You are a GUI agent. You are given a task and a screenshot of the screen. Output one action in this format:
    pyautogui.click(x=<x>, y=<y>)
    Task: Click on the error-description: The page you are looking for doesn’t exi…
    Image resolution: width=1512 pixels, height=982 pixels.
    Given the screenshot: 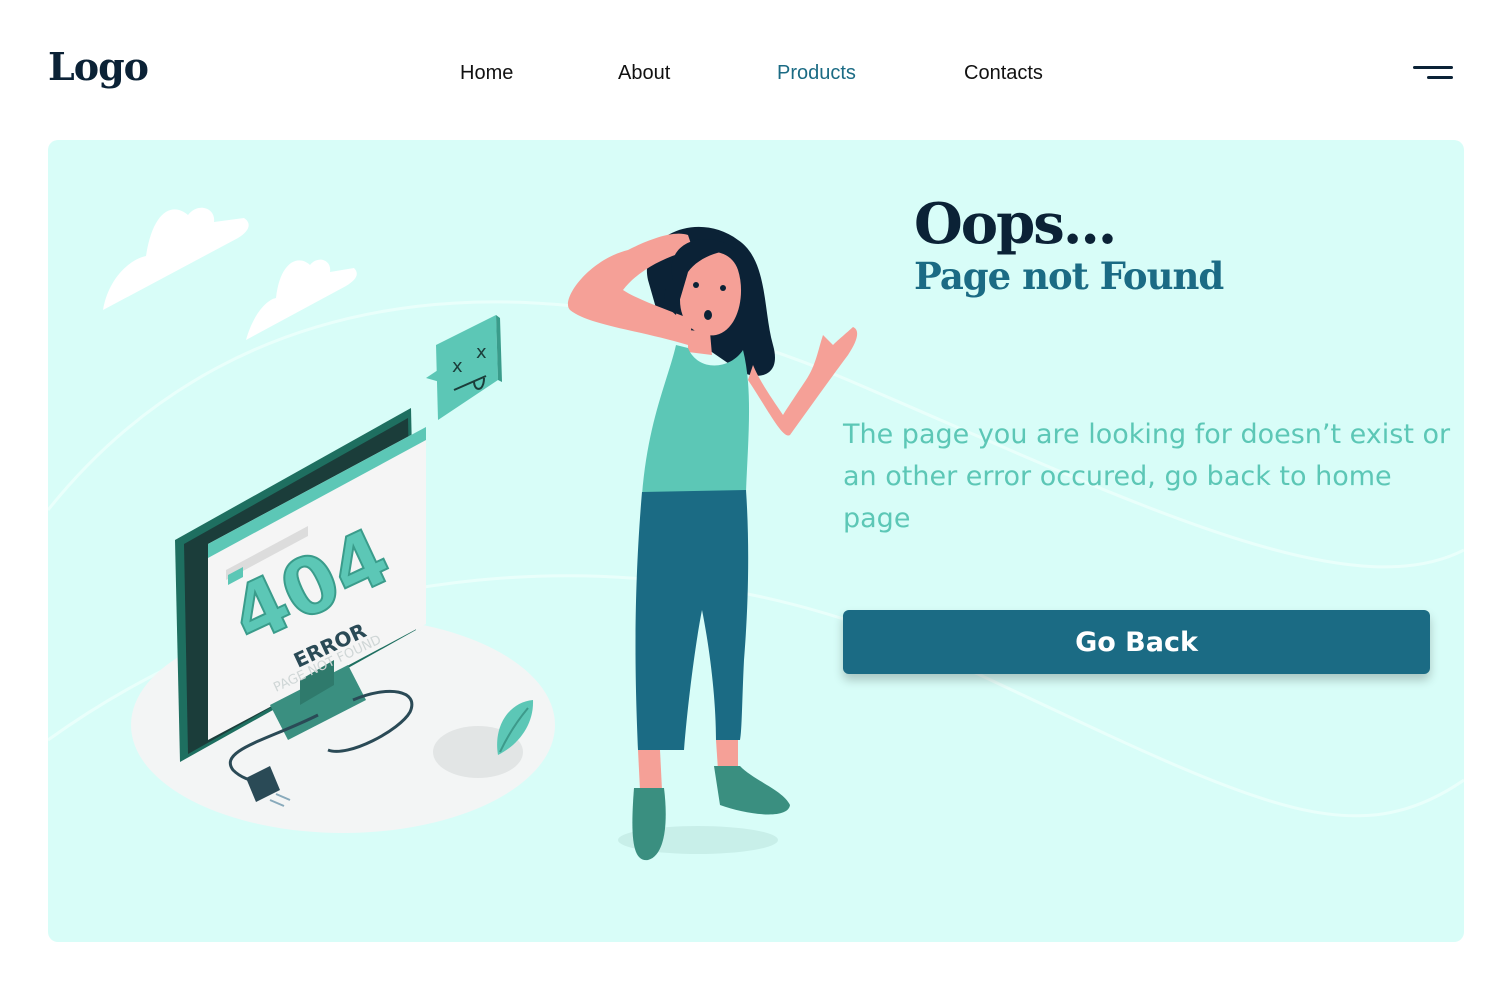 What is the action you would take?
    pyautogui.click(x=1147, y=476)
    